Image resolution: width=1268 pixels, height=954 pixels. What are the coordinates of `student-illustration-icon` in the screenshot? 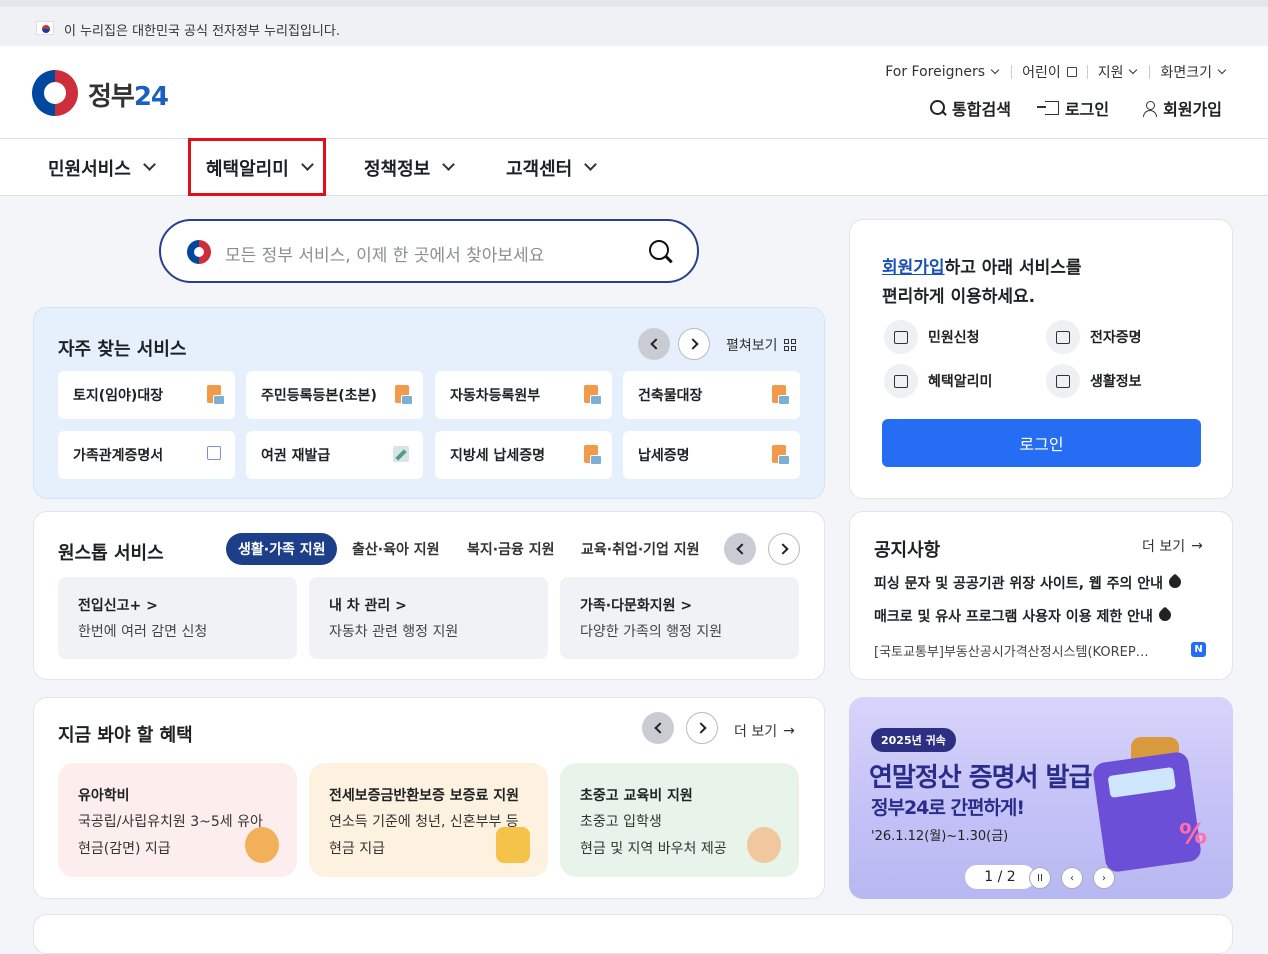 It's located at (764, 845).